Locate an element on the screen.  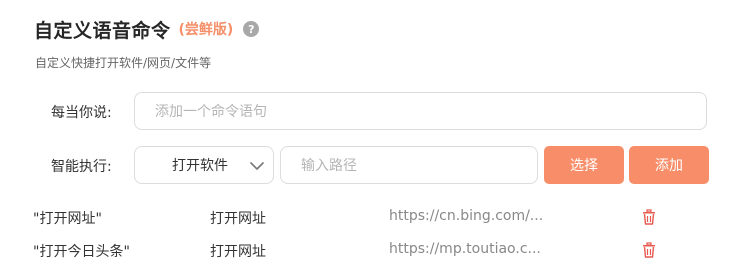
action-select-value: 打开软件 is located at coordinates (200, 166).